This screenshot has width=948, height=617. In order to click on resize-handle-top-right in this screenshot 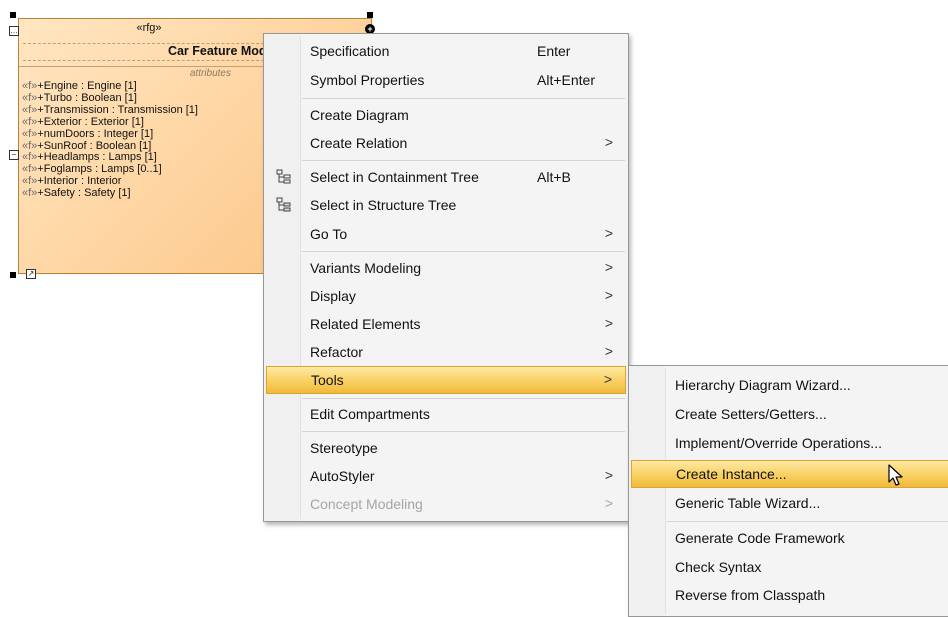, I will do `click(370, 15)`.